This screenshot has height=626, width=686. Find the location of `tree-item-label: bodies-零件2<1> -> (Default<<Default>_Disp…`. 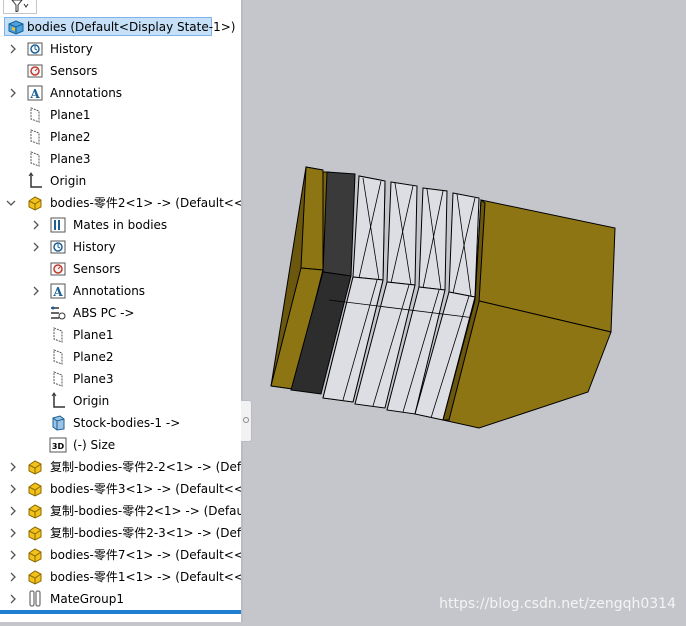

tree-item-label: bodies-零件2<1> -> (Default<<Default>_Disp… is located at coordinates (145, 203).